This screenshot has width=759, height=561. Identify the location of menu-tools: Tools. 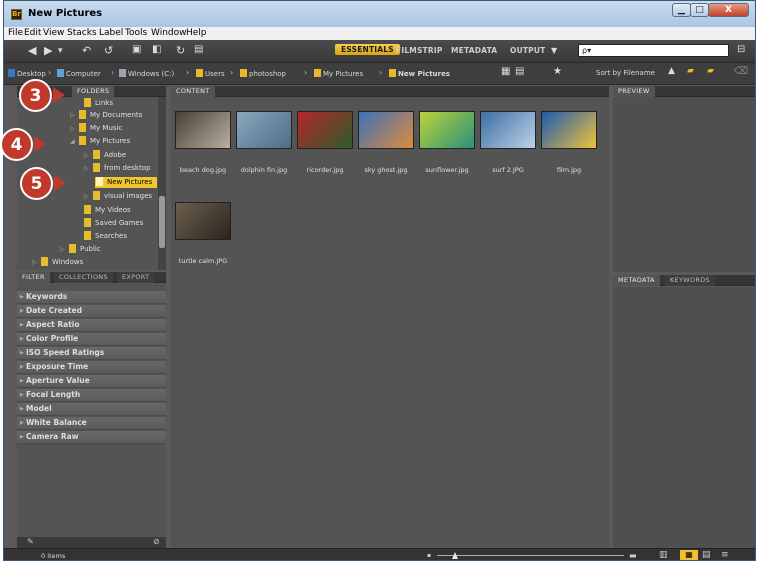
(136, 33).